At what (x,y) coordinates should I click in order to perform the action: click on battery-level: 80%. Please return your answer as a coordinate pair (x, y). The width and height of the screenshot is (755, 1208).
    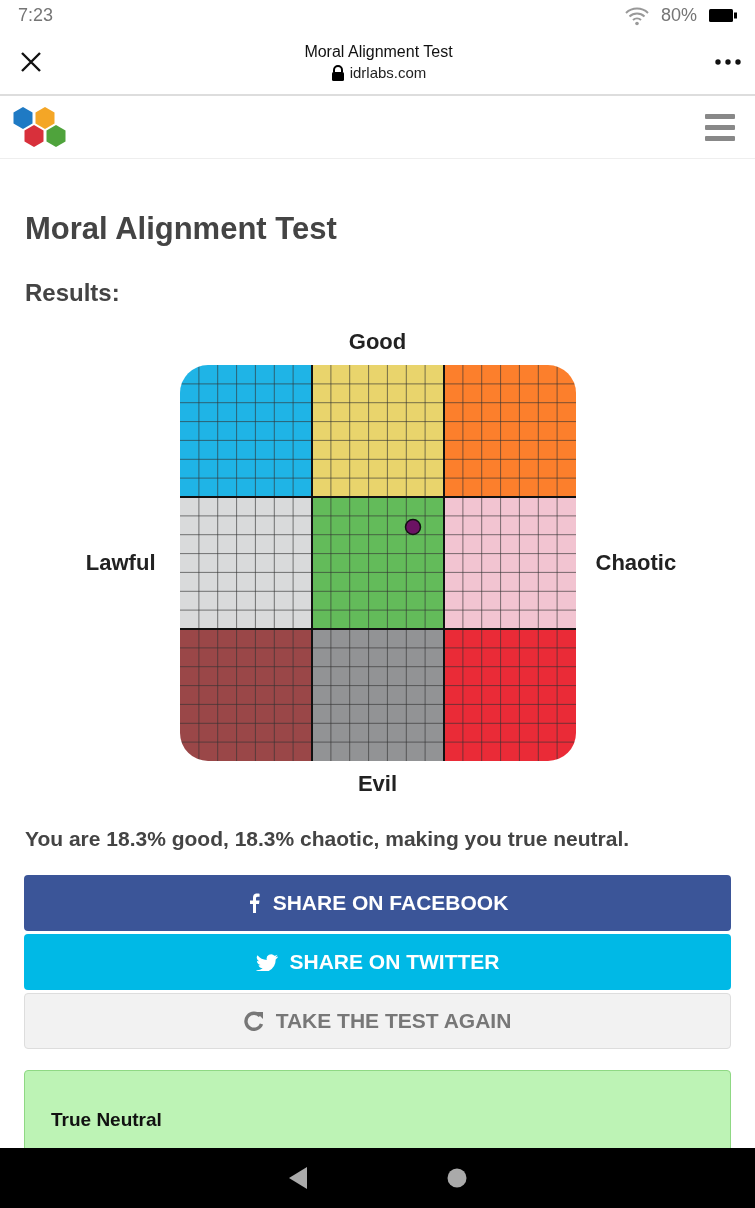
    Looking at the image, I should click on (678, 15).